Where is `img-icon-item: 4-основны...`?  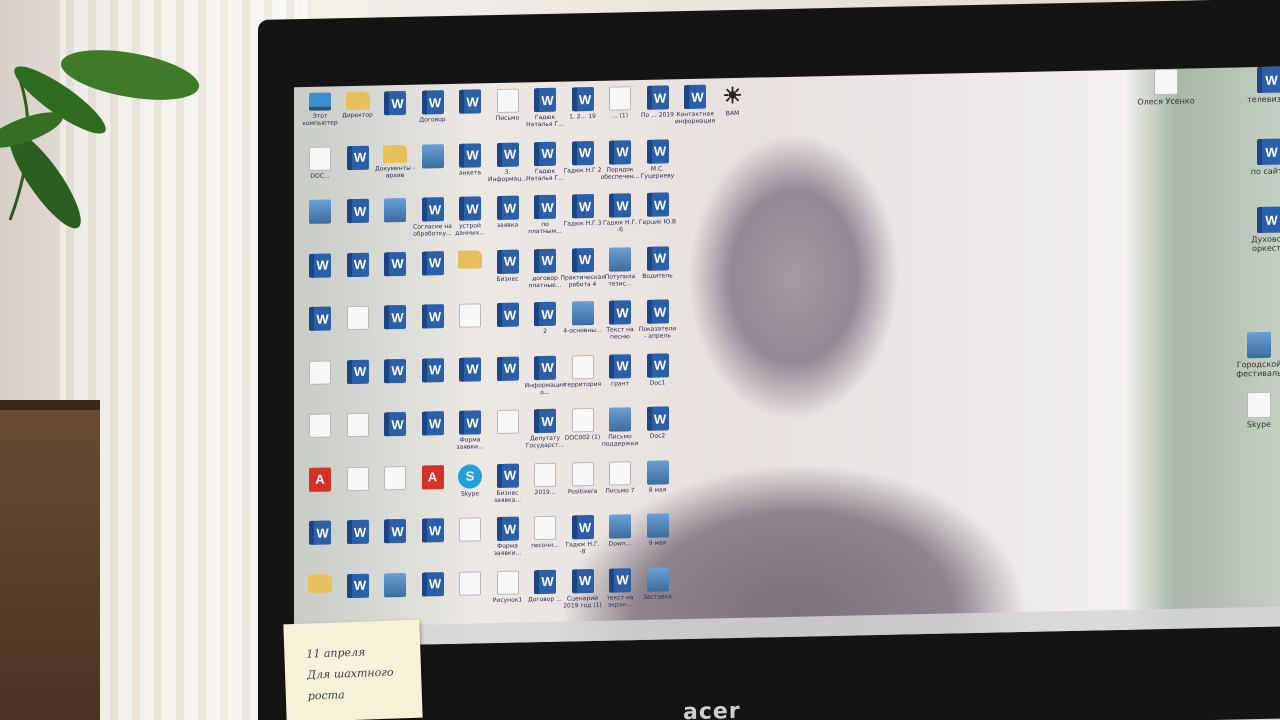 img-icon-item: 4-основны... is located at coordinates (583, 317).